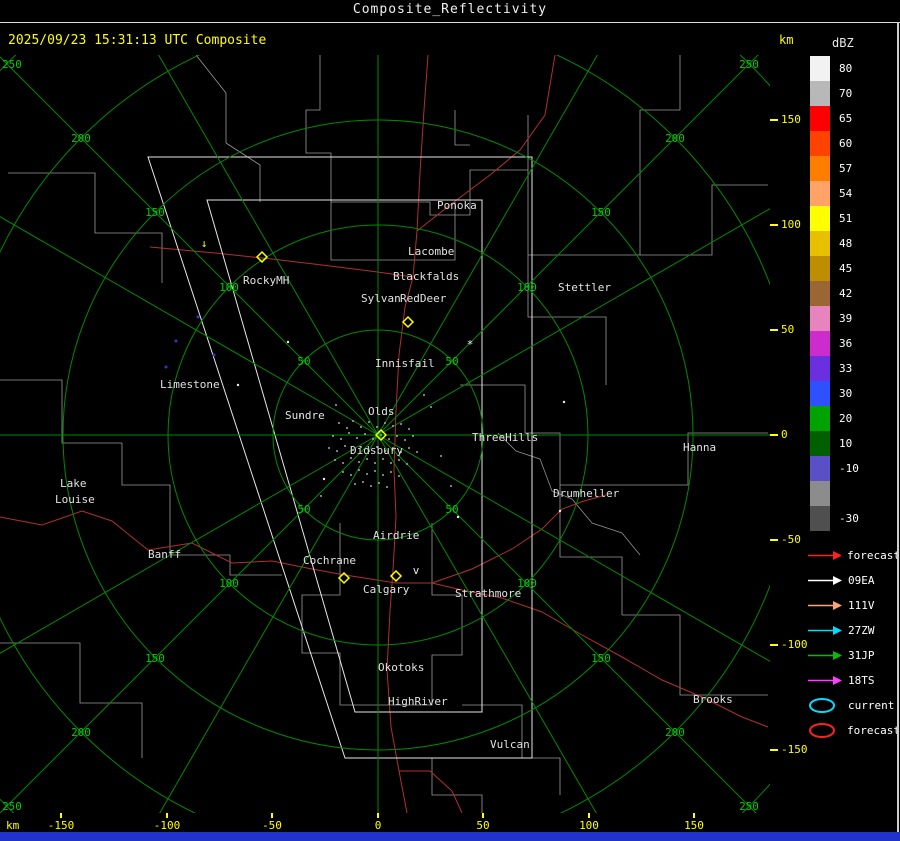  What do you see at coordinates (305, 415) in the screenshot?
I see `city-label: Sundre` at bounding box center [305, 415].